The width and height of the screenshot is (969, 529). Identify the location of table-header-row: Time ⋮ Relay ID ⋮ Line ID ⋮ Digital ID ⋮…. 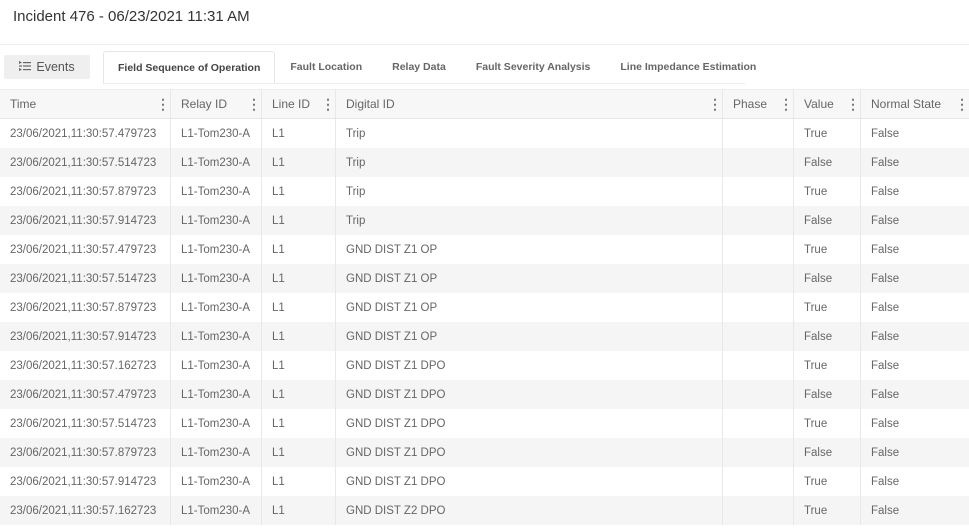
(484, 104).